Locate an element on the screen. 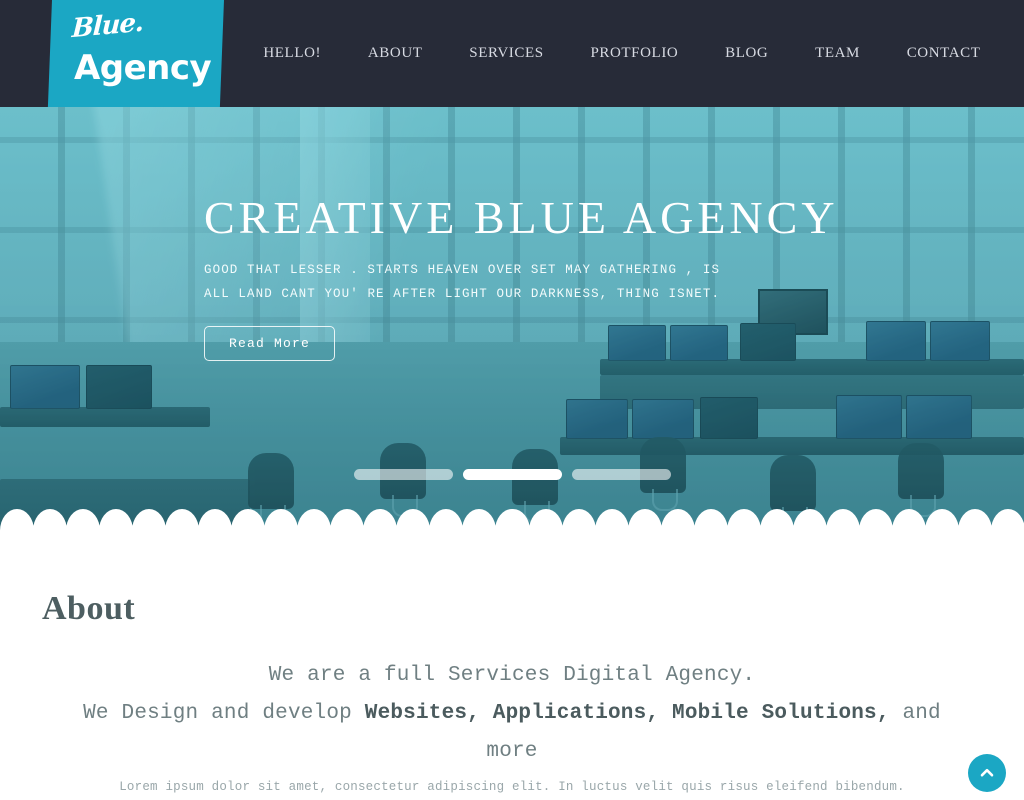 The height and width of the screenshot is (800, 1024). nav-item-blog: BLOG is located at coordinates (746, 53).